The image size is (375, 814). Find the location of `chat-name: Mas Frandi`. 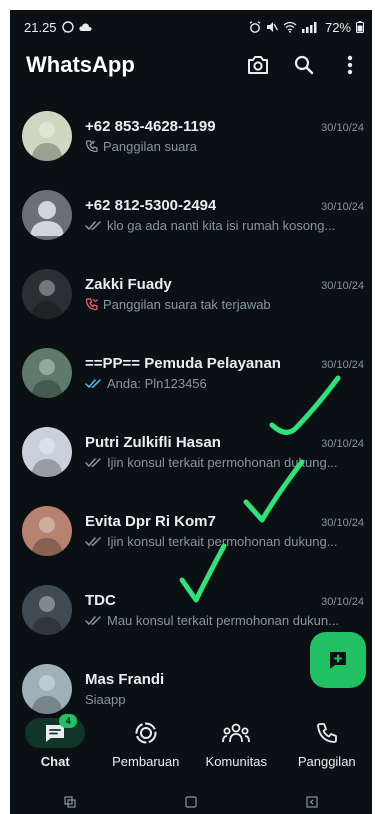

chat-name: Mas Frandi is located at coordinates (125, 679).